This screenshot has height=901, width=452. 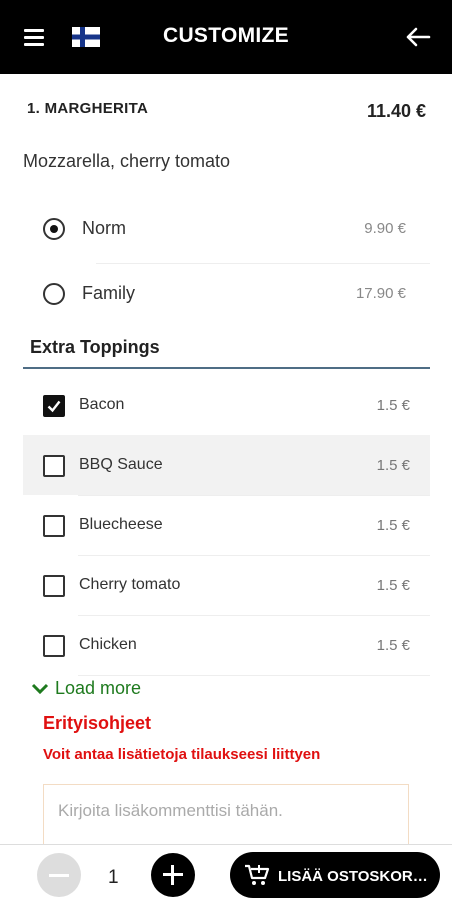 I want to click on topping-bbq-sauce: BBQ Sauce 1.5 €, so click(x=226, y=465).